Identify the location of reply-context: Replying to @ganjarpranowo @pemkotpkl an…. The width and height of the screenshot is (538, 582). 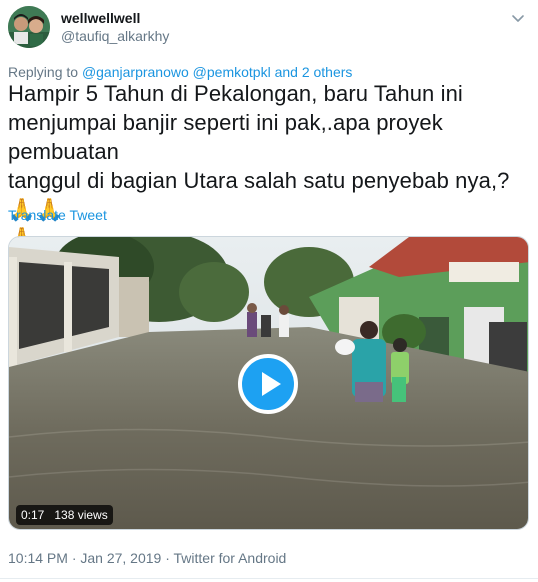
(180, 72).